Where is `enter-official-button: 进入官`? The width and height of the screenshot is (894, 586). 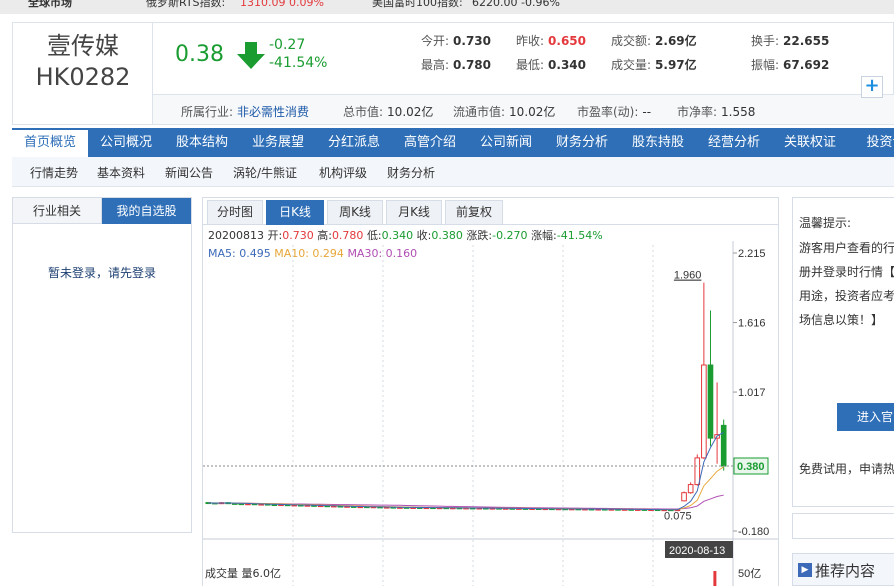
enter-official-button: 进入官 is located at coordinates (865, 417).